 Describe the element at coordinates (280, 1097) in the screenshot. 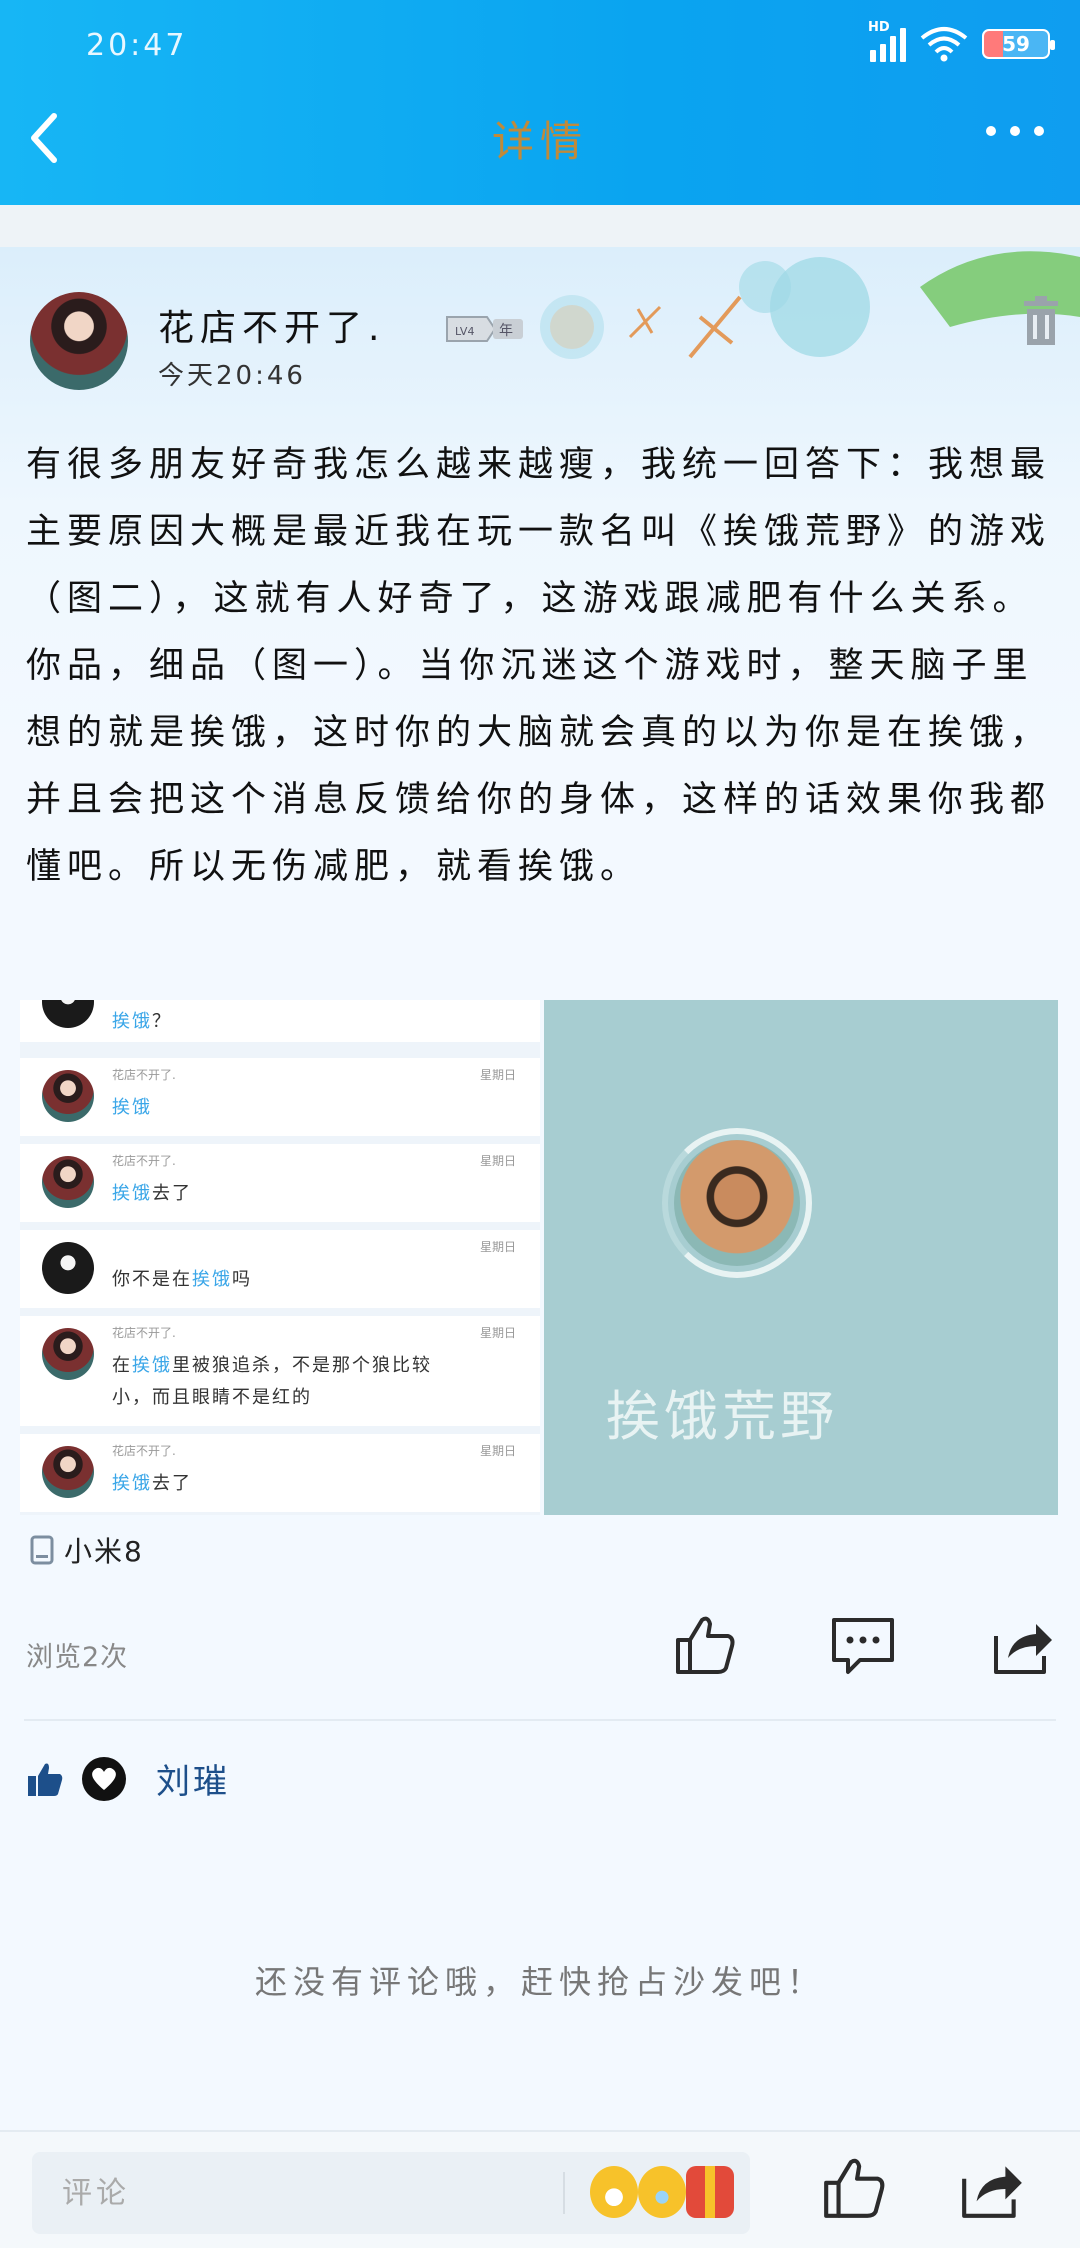

I see `chat-row: 花店不开了. 星期日 挨饿` at that location.